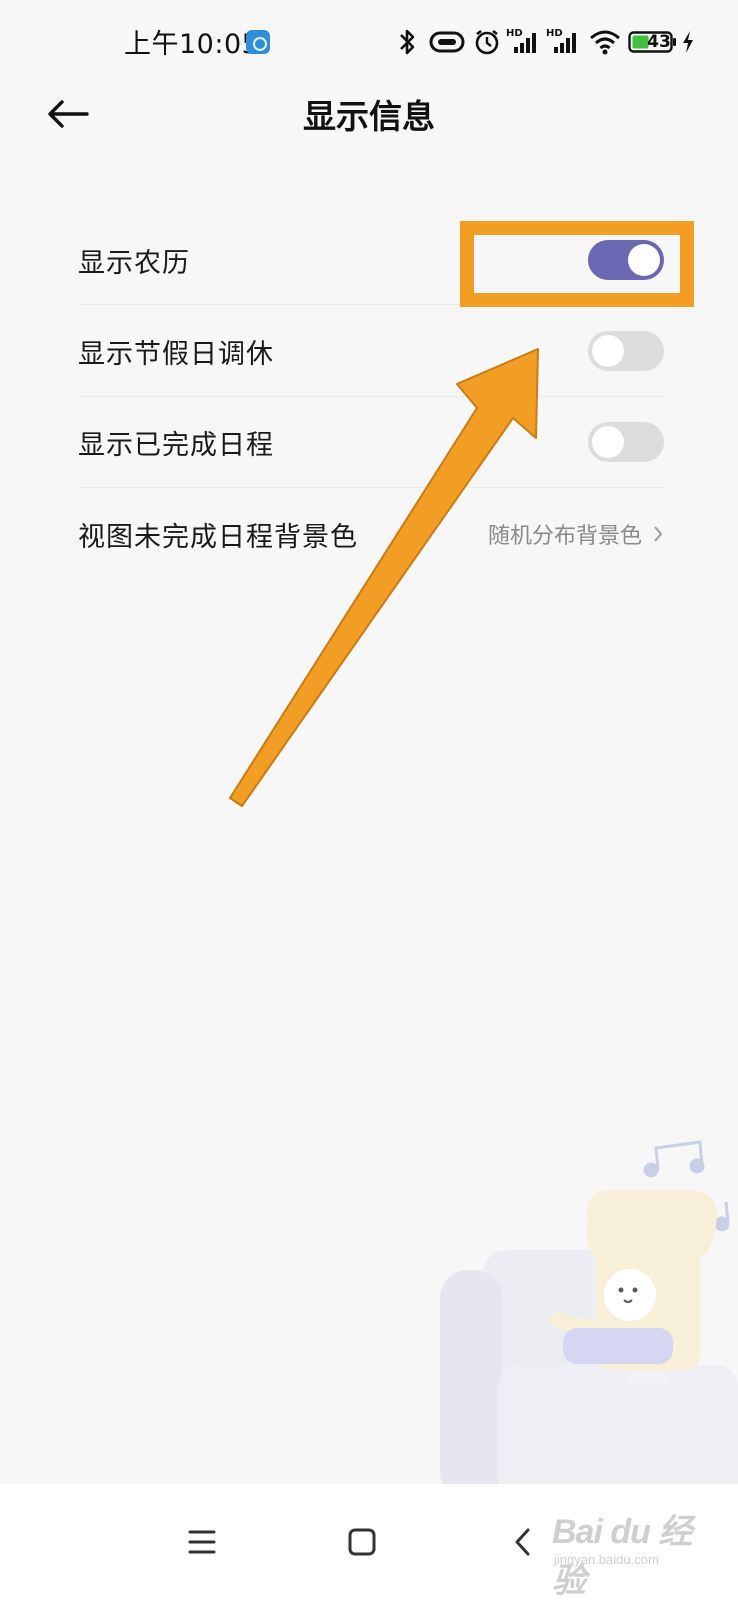 This screenshot has width=738, height=1600. What do you see at coordinates (606, 1559) in the screenshot?
I see `watermark-subtext: jingyan.baidu.com` at bounding box center [606, 1559].